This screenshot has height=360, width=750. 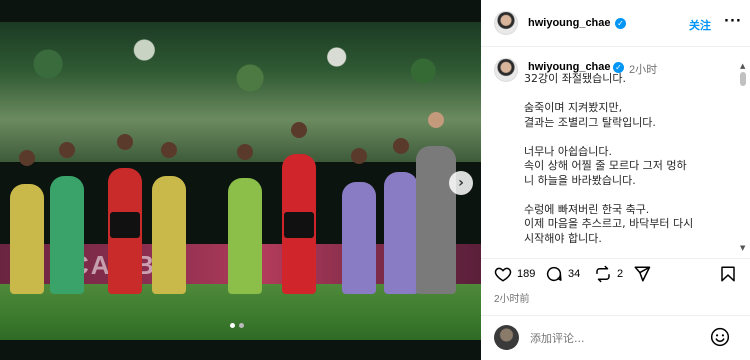 I want to click on caption-line: 이제 마음을 추스르고, 바닥부터 다시, so click(x=609, y=223).